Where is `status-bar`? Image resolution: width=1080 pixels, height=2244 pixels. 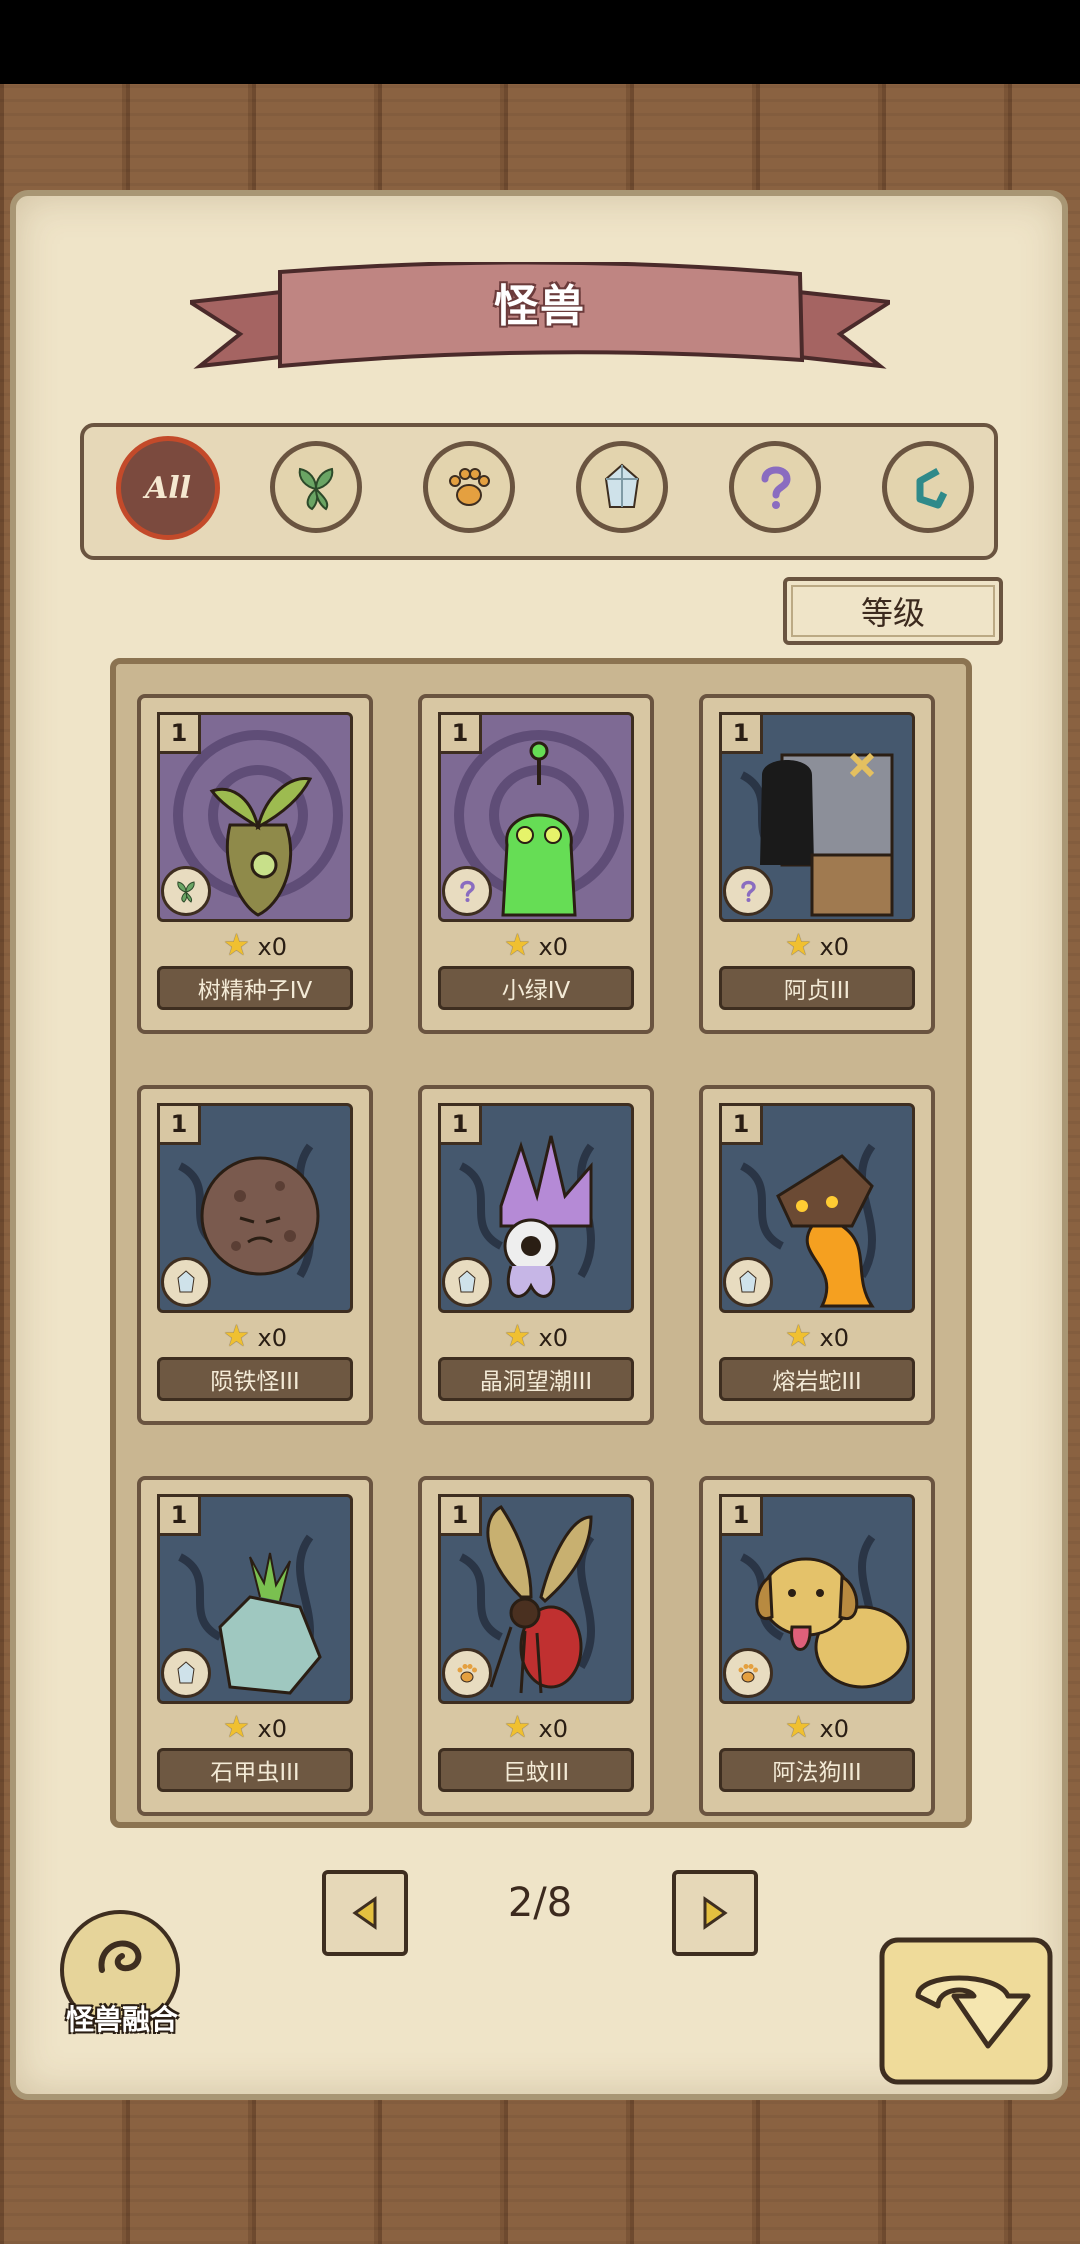 status-bar is located at coordinates (540, 42).